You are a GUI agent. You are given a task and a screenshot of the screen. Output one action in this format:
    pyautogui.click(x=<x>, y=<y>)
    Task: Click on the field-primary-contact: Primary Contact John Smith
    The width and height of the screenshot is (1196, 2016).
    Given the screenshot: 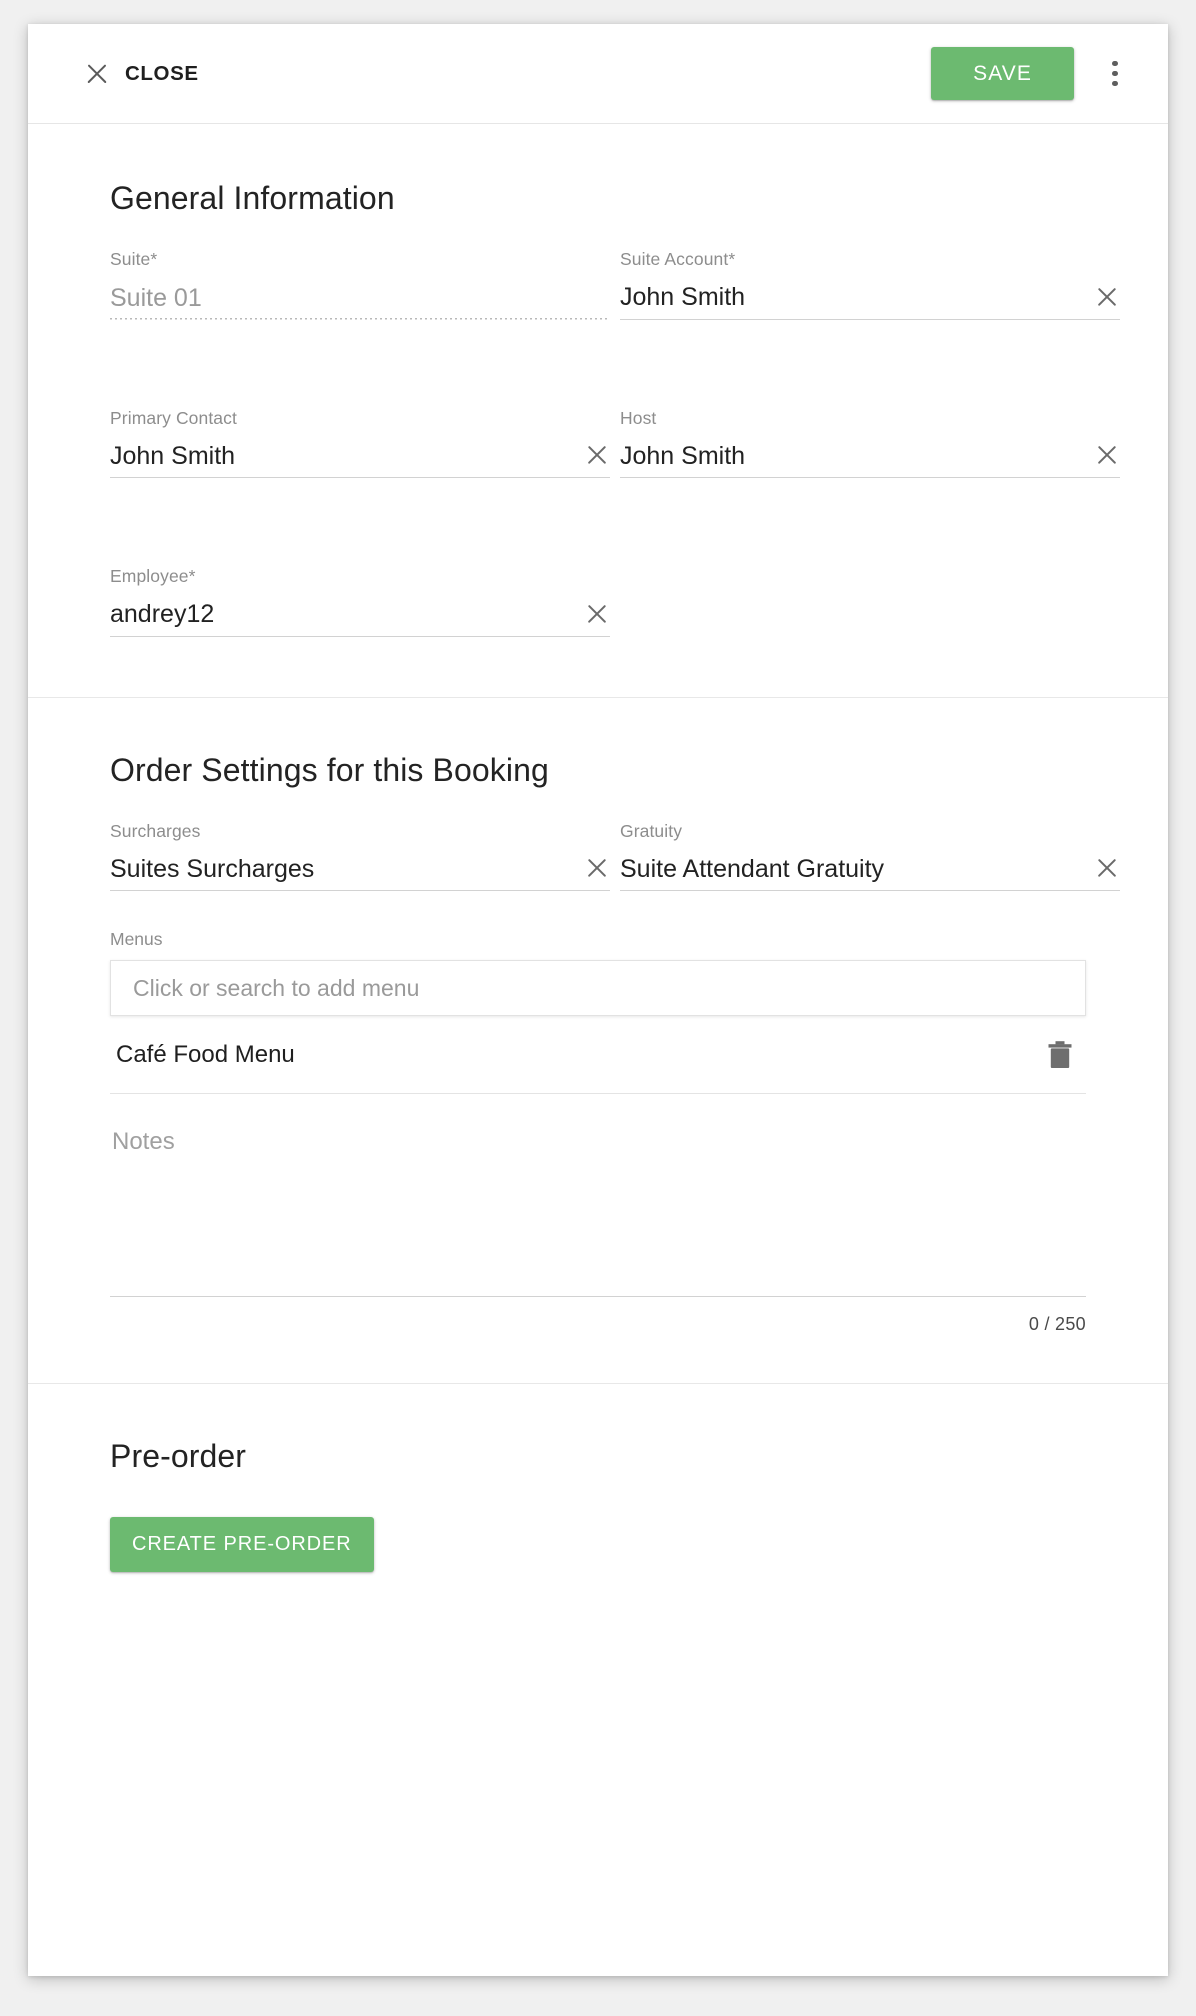 What is the action you would take?
    pyautogui.click(x=360, y=427)
    